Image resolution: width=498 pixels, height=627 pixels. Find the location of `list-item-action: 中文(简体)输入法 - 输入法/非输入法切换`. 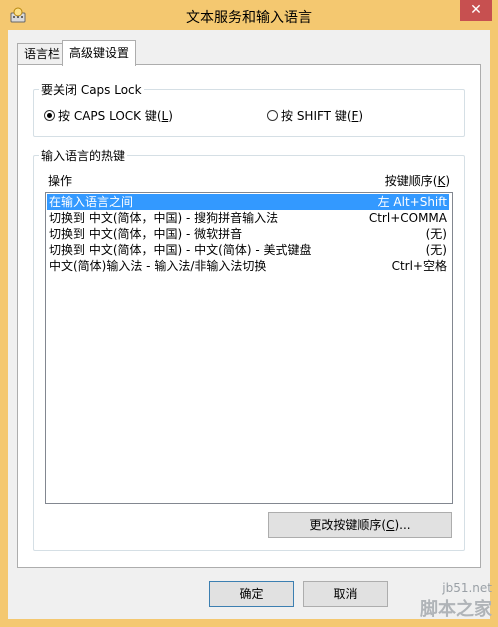

list-item-action: 中文(简体)输入法 - 输入法/非输入法切换 is located at coordinates (158, 266).